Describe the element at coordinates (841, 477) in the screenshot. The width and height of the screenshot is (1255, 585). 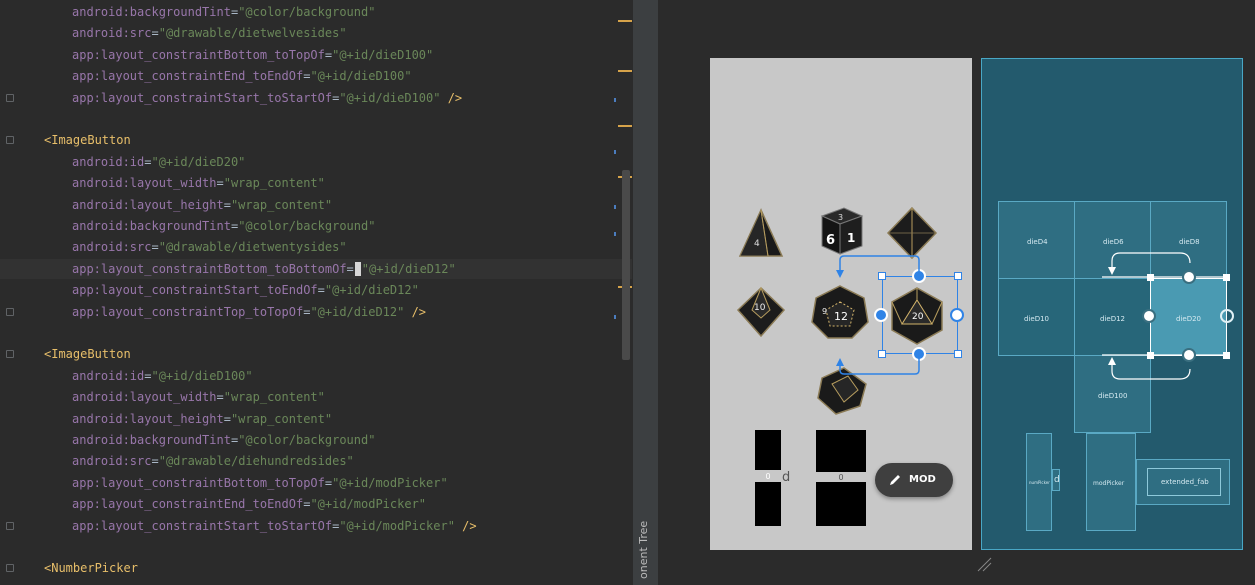
I see `mod-picker-value: 0` at that location.